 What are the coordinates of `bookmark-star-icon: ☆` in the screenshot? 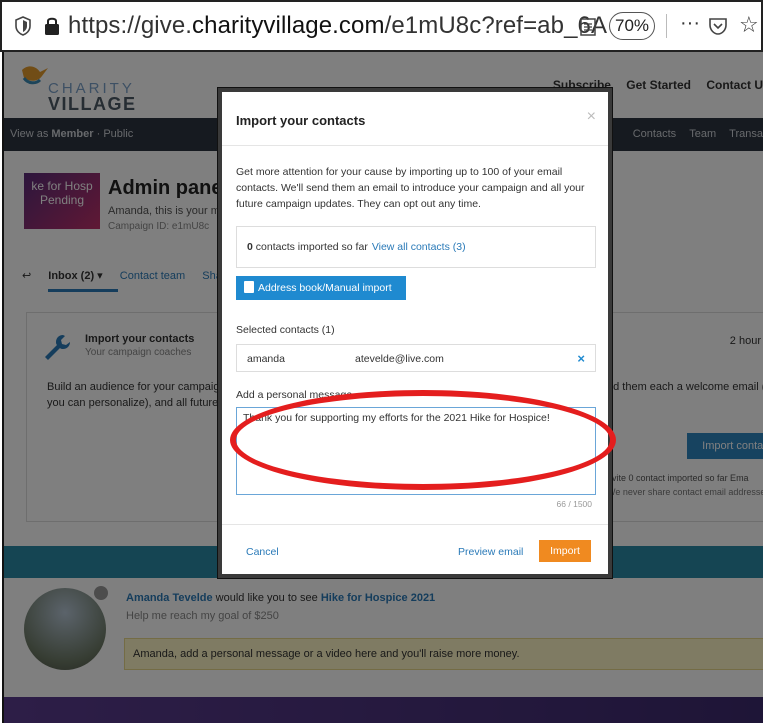 It's located at (749, 25).